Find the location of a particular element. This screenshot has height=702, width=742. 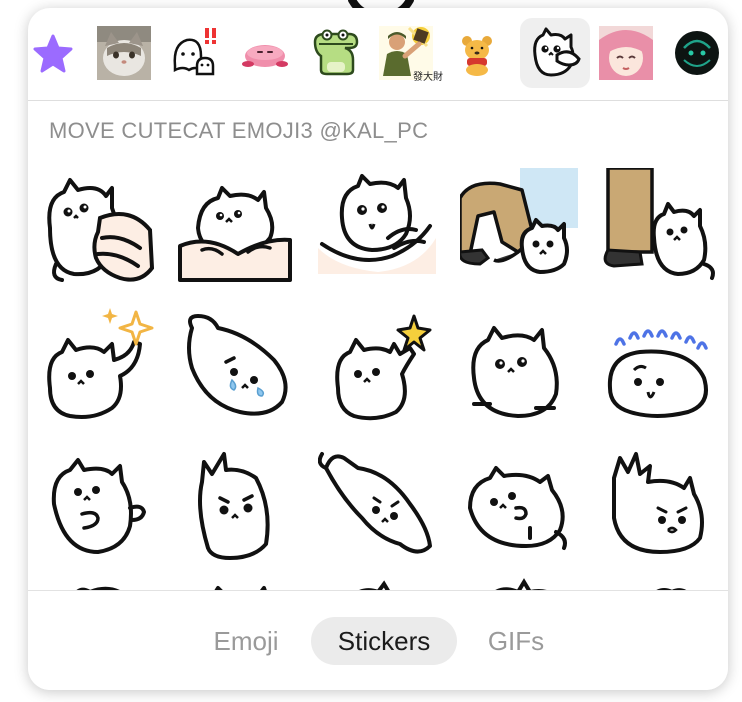

sticker-cat-sitting is located at coordinates (519, 369).